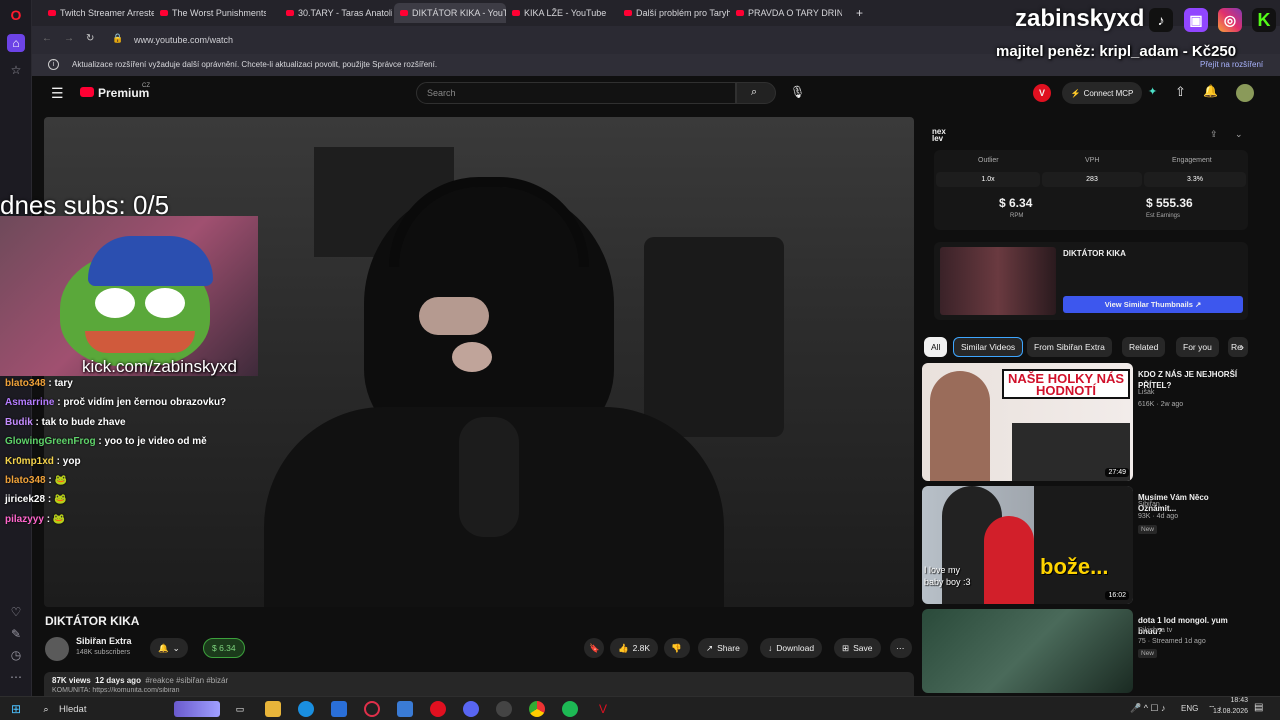 Image resolution: width=1280 pixels, height=720 pixels. What do you see at coordinates (1226, 711) in the screenshot?
I see `clock-date: 13.08.2026` at bounding box center [1226, 711].